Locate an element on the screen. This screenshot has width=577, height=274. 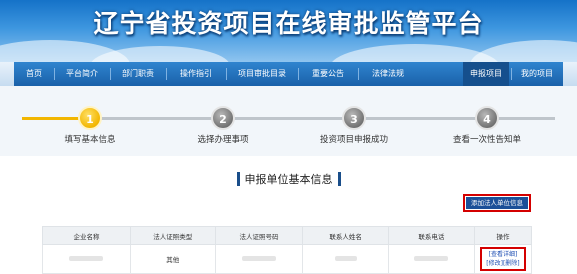
nav-item-home: 首页 is located at coordinates (34, 74).